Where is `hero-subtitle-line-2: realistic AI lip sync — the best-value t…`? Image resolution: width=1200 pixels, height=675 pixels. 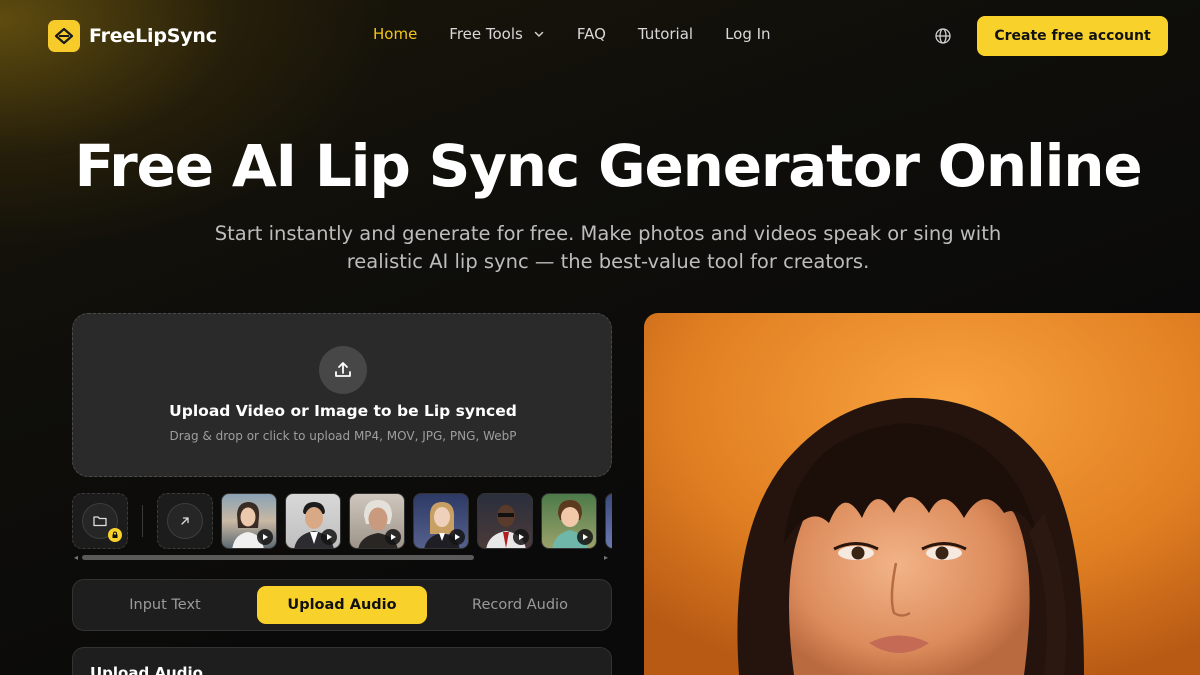
hero-subtitle-line-2: realistic AI lip sync — the best-value t… is located at coordinates (608, 261).